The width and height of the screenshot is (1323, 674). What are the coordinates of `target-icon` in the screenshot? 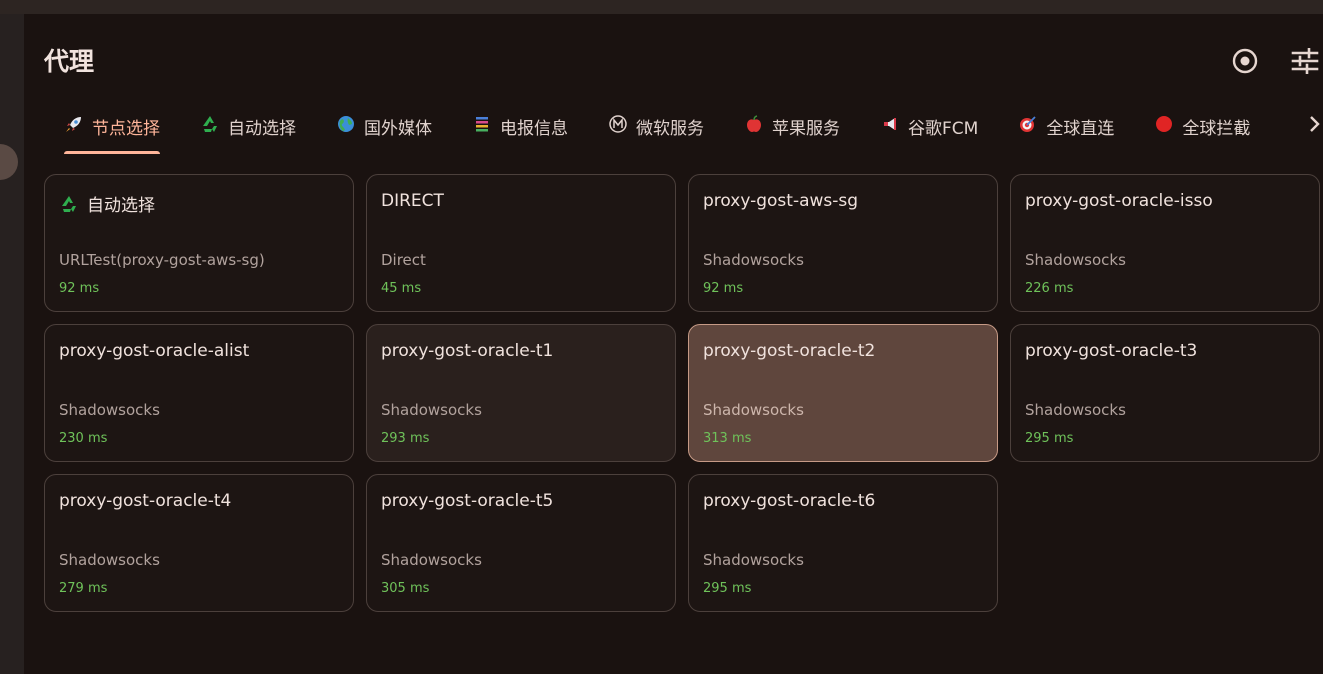 It's located at (1245, 61).